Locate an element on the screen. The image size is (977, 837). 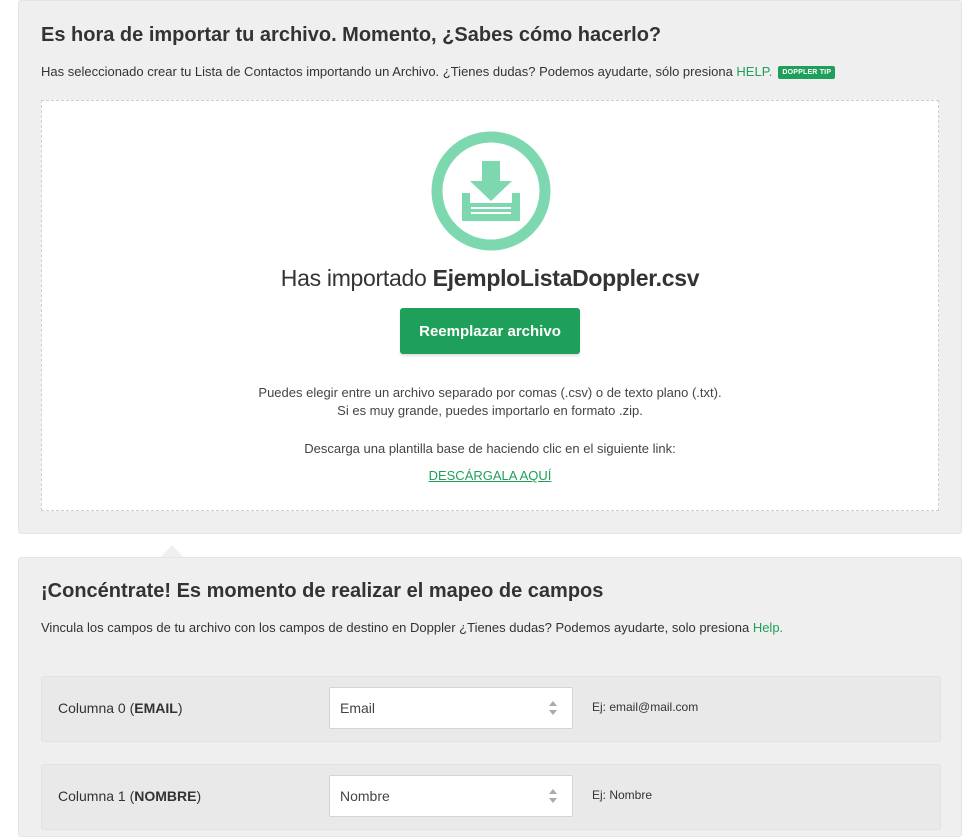
column-name: EMAIL is located at coordinates (156, 708).